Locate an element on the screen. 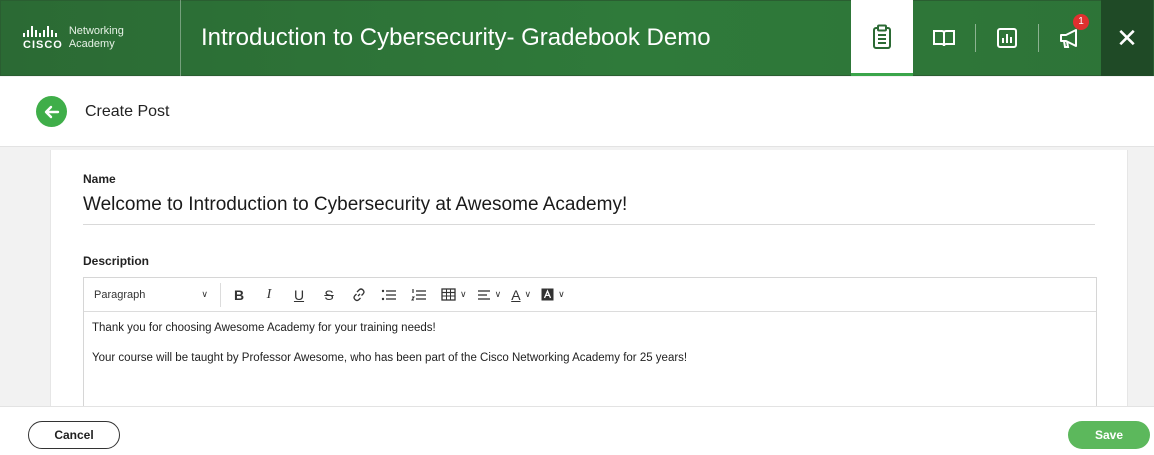  logo-line-academy: Academy is located at coordinates (91, 44).